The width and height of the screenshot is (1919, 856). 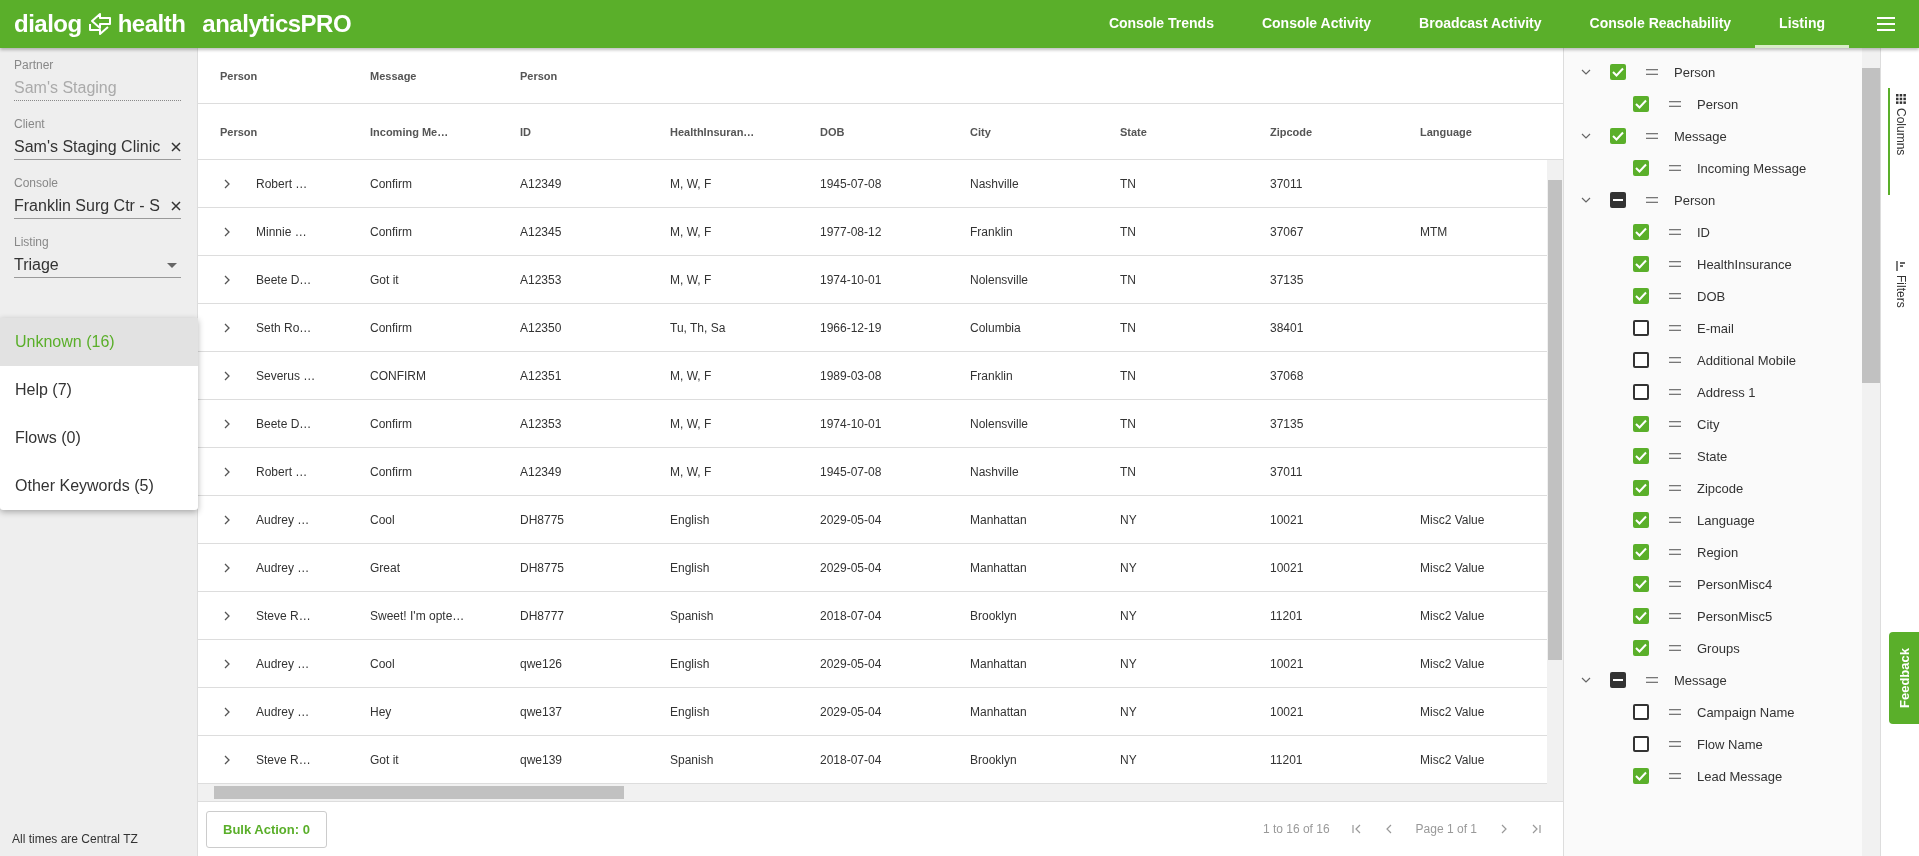 What do you see at coordinates (97, 265) in the screenshot?
I see `input-field: Triage` at bounding box center [97, 265].